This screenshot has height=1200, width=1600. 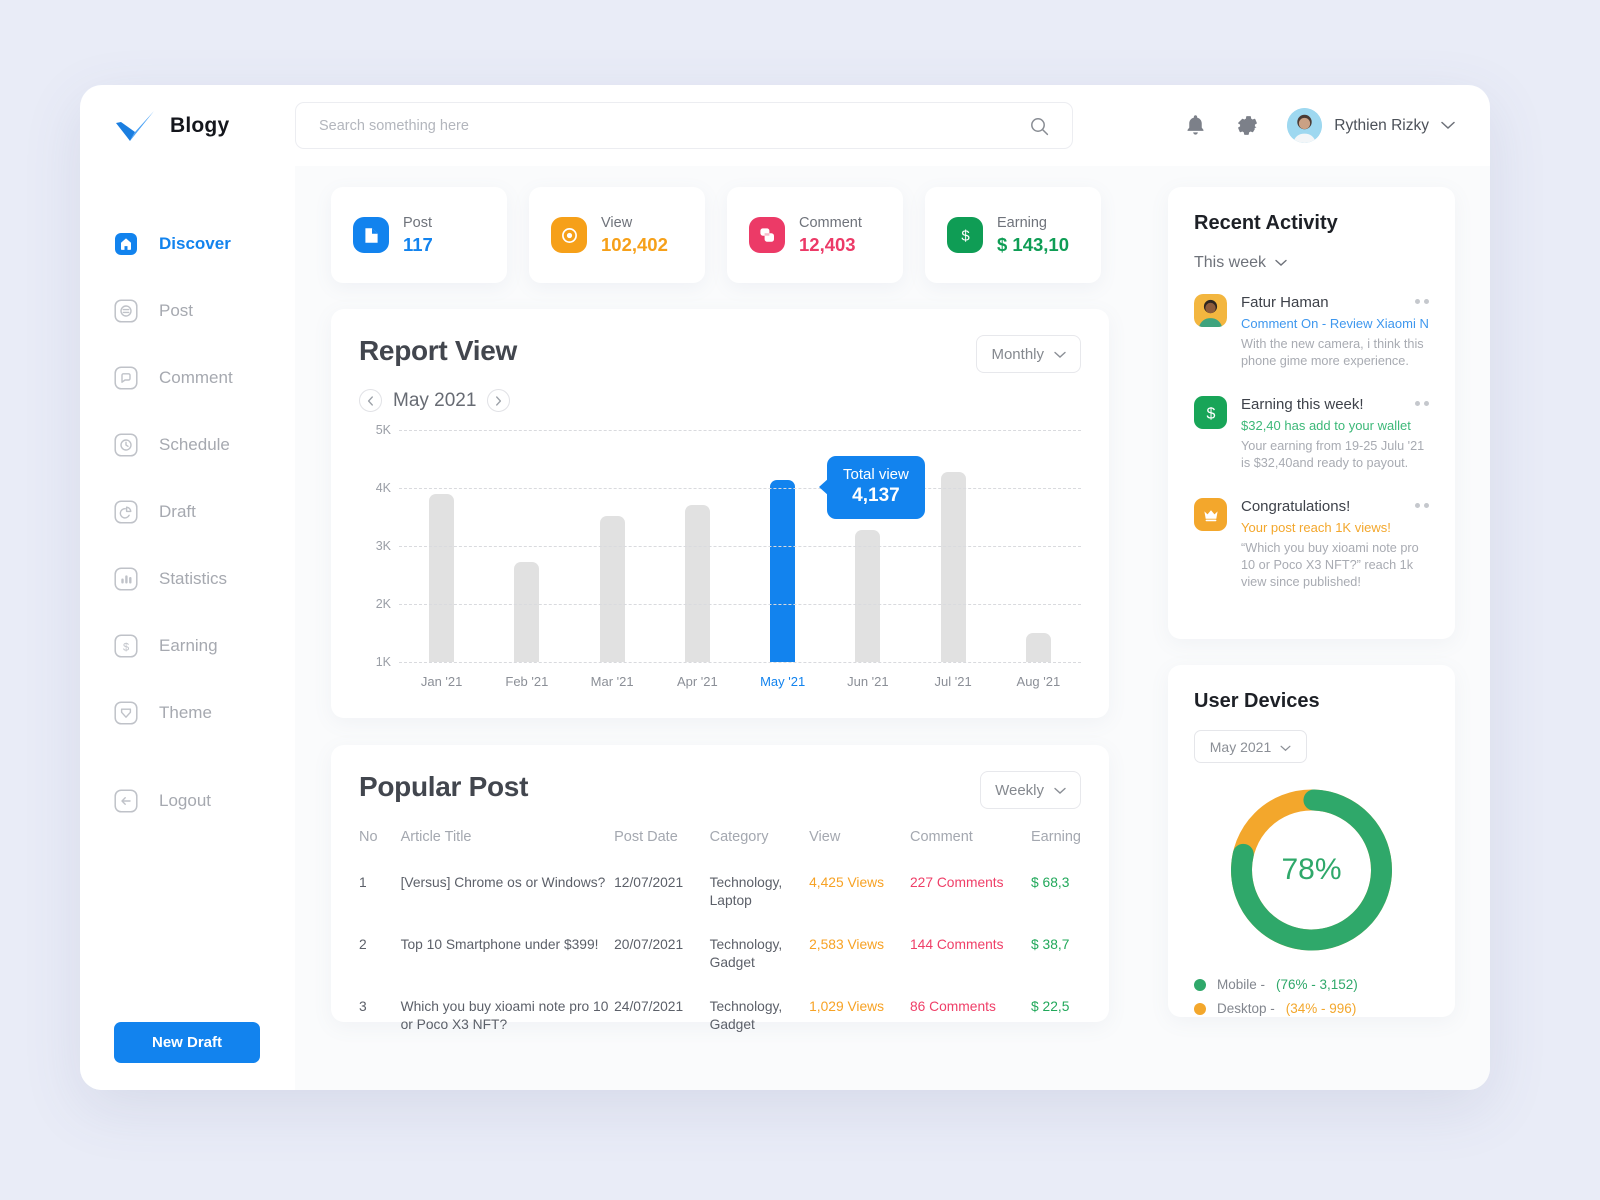 What do you see at coordinates (1296, 506) in the screenshot?
I see `activity-name: Congratulations!` at bounding box center [1296, 506].